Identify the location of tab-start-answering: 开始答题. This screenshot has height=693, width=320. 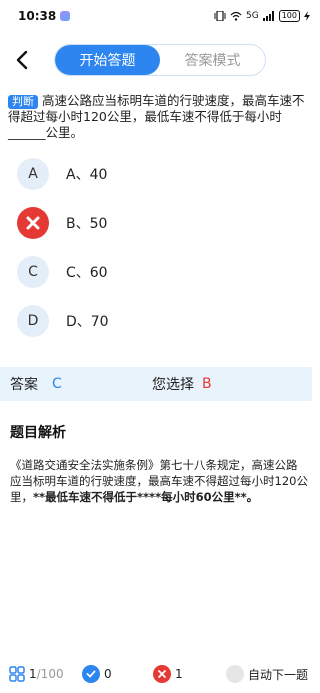
(107, 60).